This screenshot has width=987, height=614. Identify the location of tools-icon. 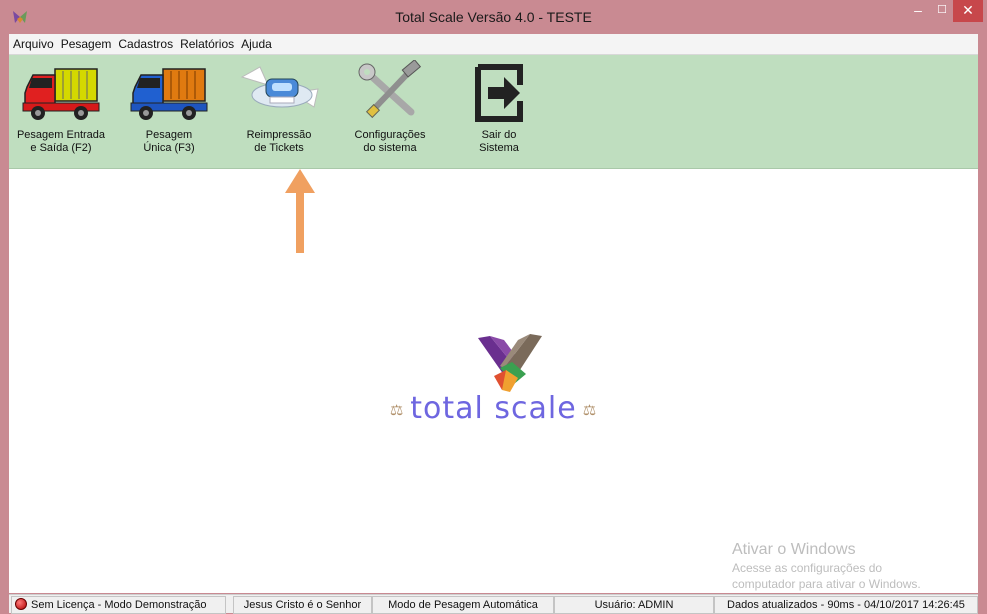
(390, 89).